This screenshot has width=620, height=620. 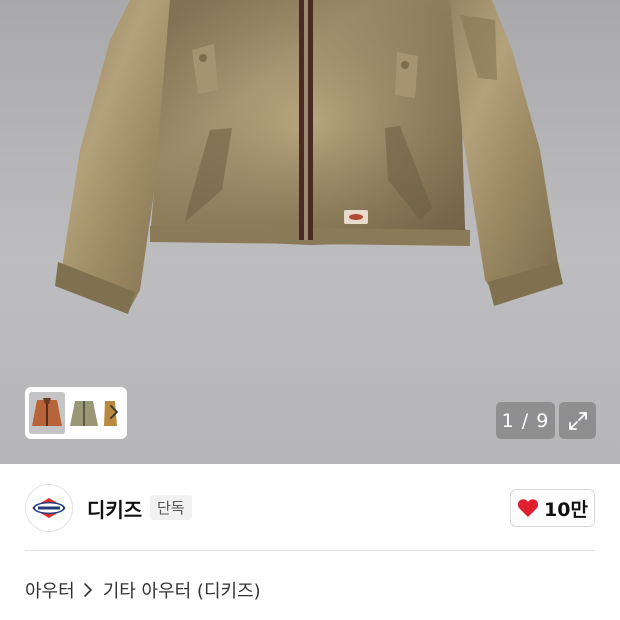 I want to click on heart-icon, so click(x=528, y=508).